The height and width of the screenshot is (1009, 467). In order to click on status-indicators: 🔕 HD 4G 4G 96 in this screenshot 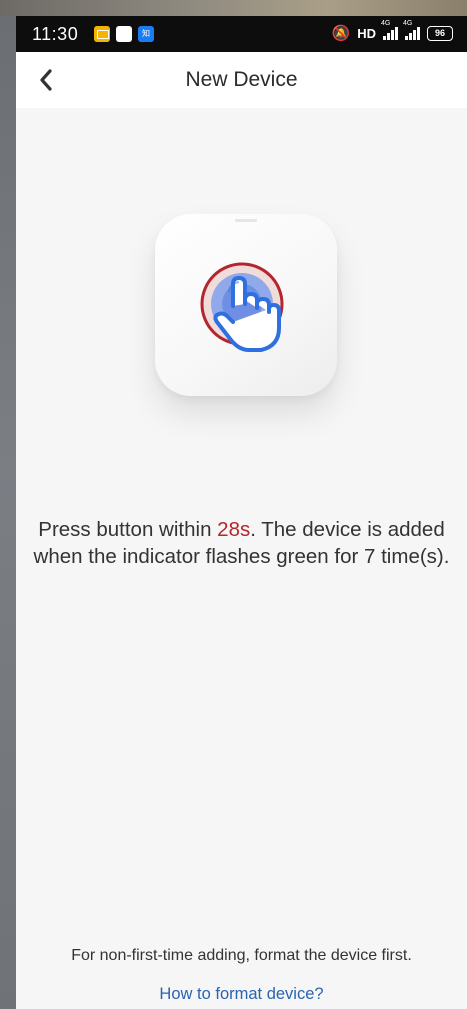, I will do `click(392, 31)`.